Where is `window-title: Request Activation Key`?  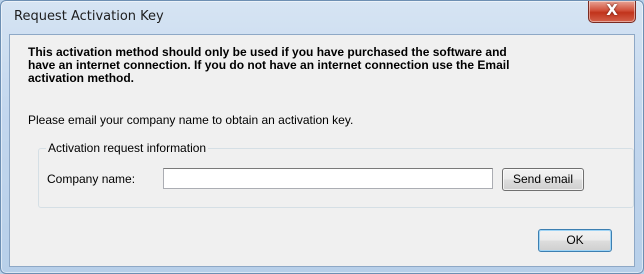 window-title: Request Activation Key is located at coordinates (89, 16).